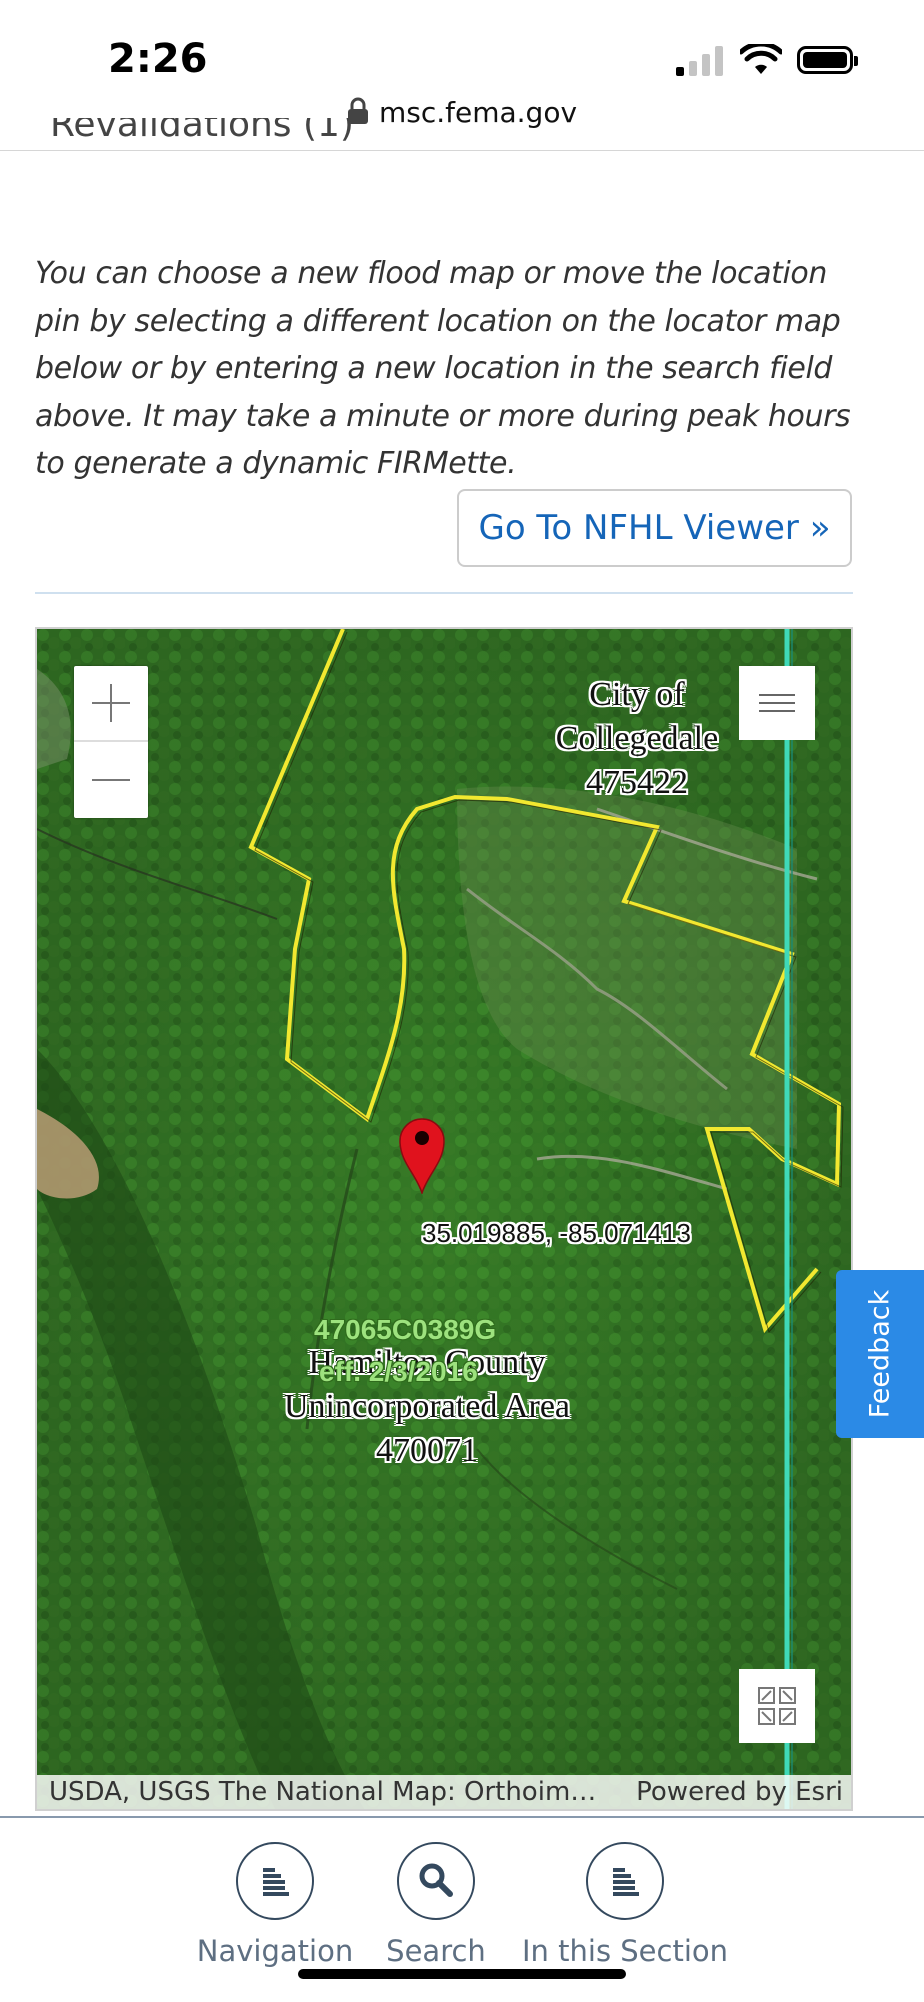 The image size is (924, 2002). What do you see at coordinates (462, 1974) in the screenshot?
I see `home-indicator` at bounding box center [462, 1974].